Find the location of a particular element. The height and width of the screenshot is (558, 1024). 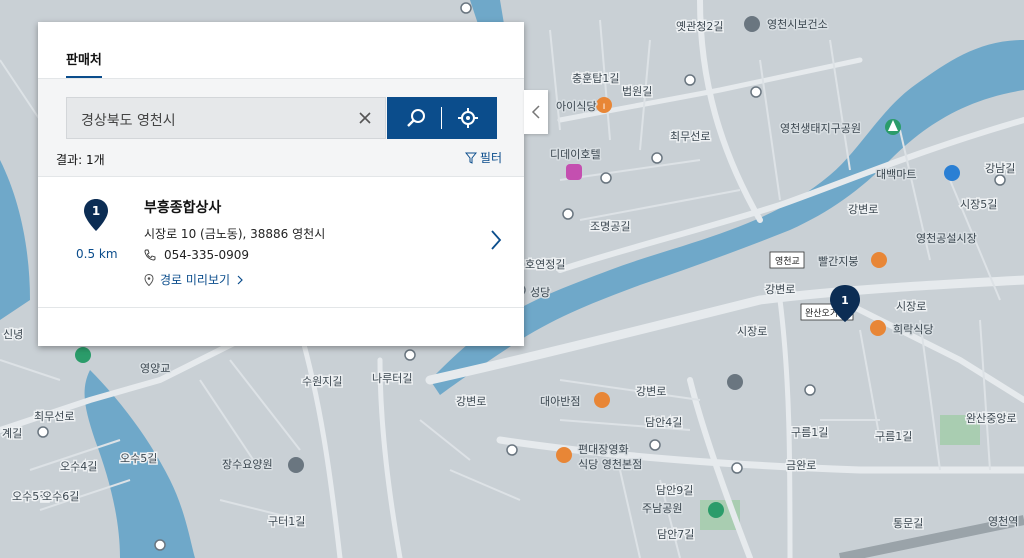

svg-text: 담안9길 is located at coordinates (674, 490).